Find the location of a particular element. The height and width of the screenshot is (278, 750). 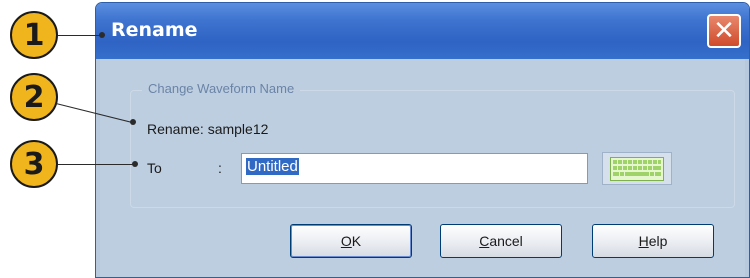

to-label: To is located at coordinates (154, 168).